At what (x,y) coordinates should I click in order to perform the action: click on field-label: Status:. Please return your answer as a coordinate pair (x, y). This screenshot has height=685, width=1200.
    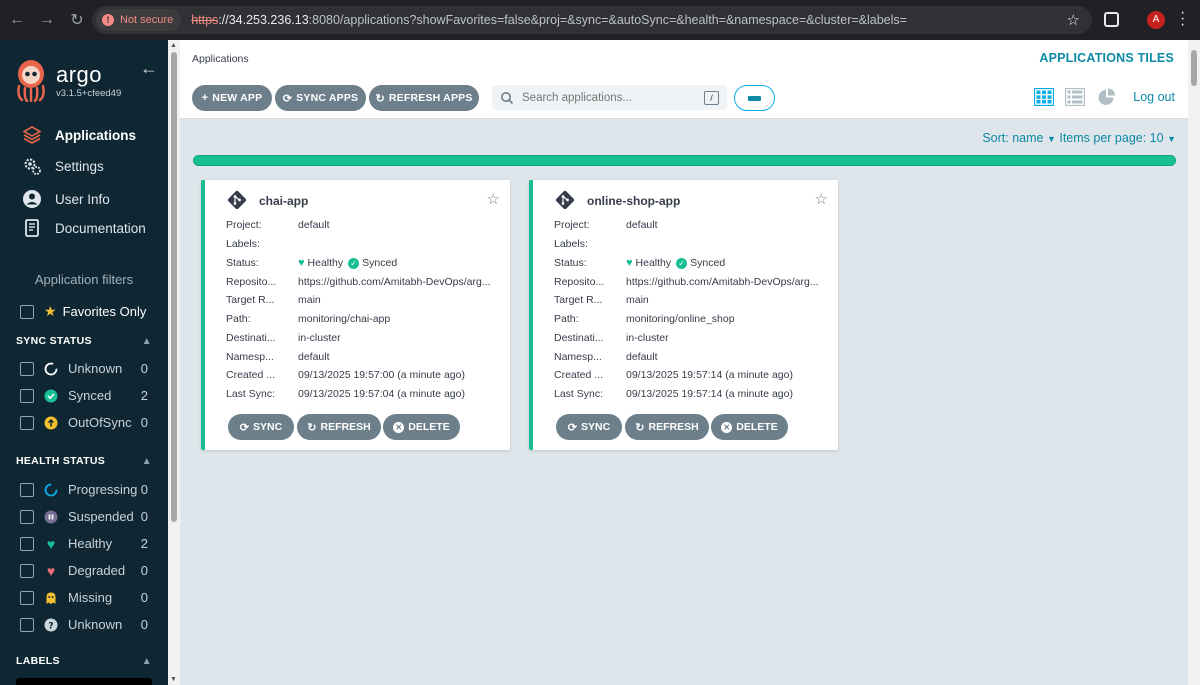
    Looking at the image, I should click on (242, 263).